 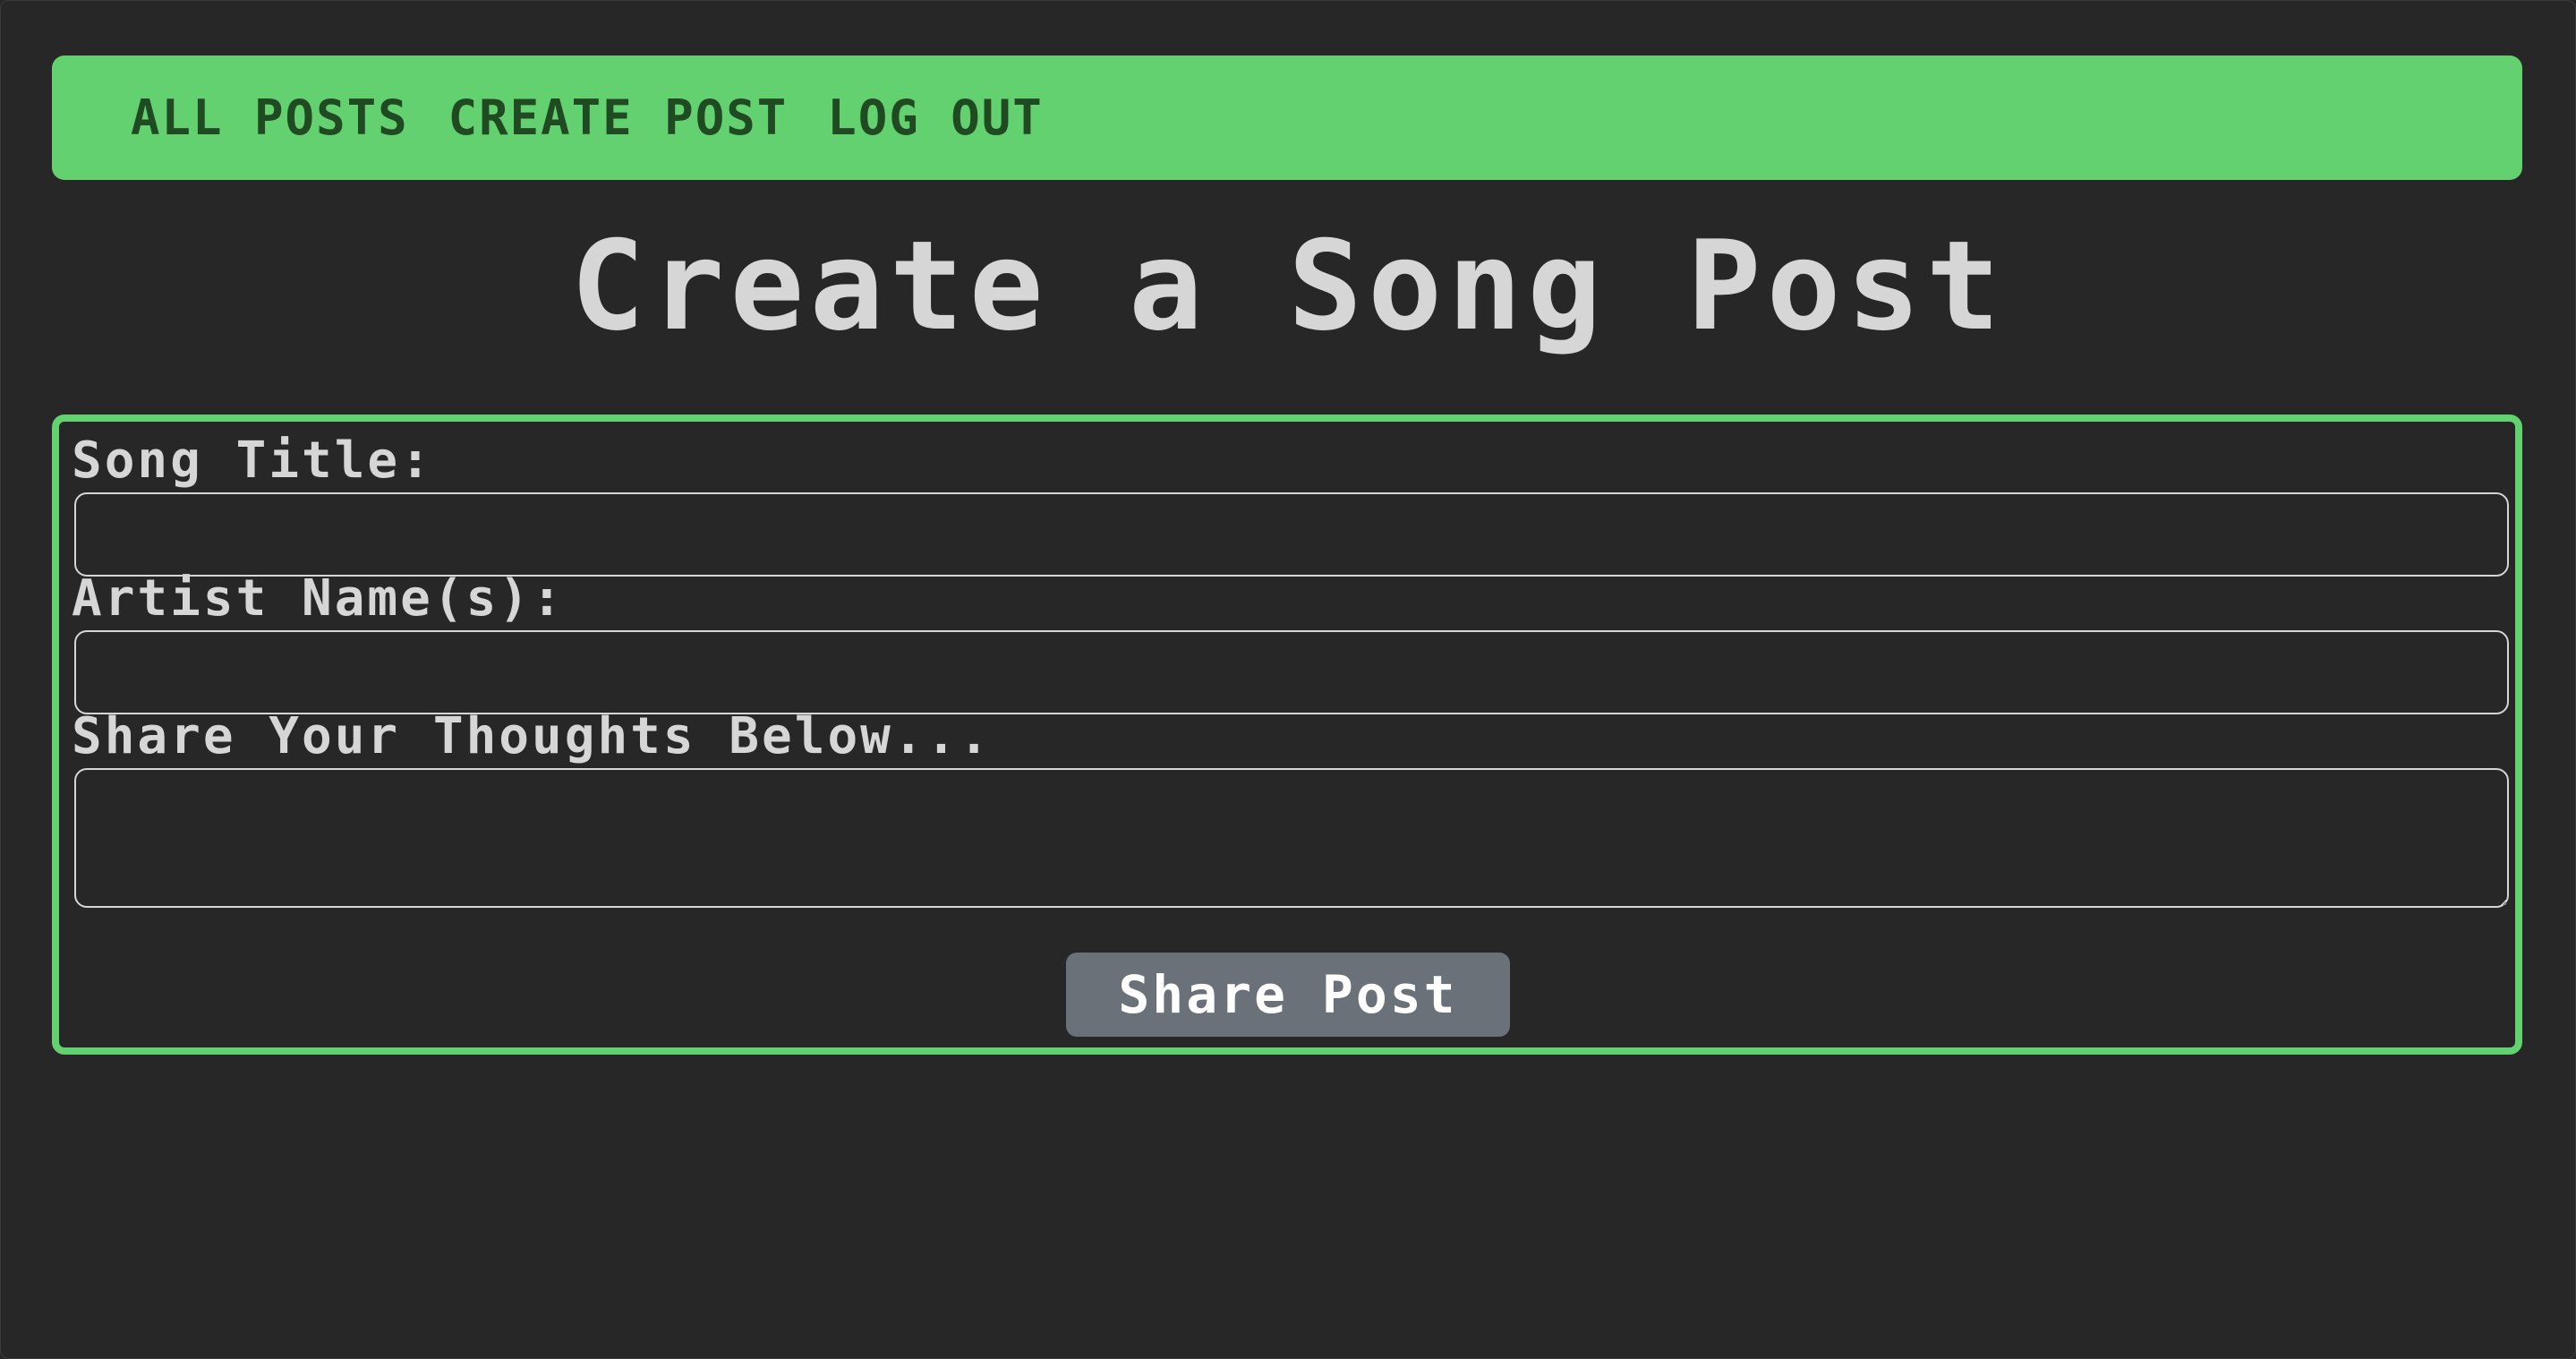 What do you see at coordinates (1291, 838) in the screenshot?
I see `thoughts-textarea` at bounding box center [1291, 838].